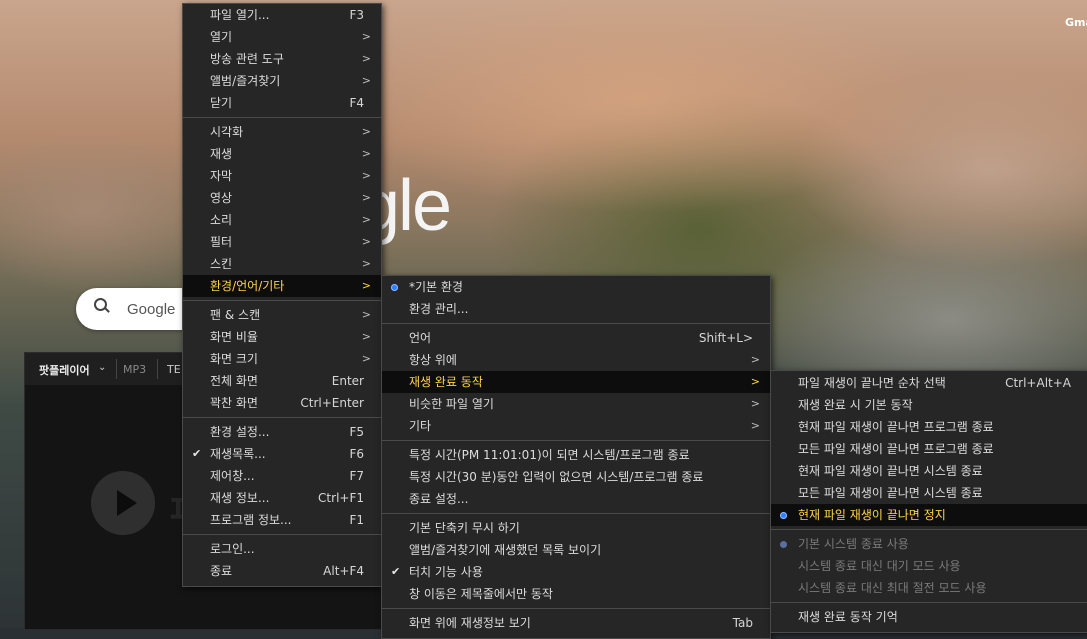 This screenshot has width=1087, height=639. What do you see at coordinates (282, 381) in the screenshot?
I see `menu-item: 전체 화면 Enter` at bounding box center [282, 381].